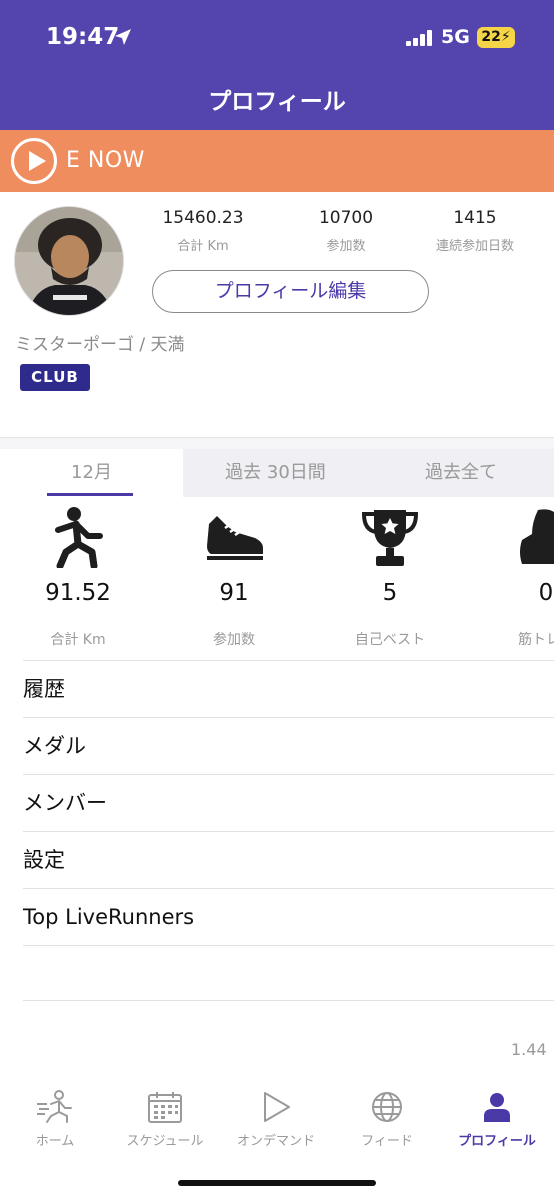  What do you see at coordinates (288, 803) in the screenshot?
I see `menu-item-members: メンバー` at bounding box center [288, 803].